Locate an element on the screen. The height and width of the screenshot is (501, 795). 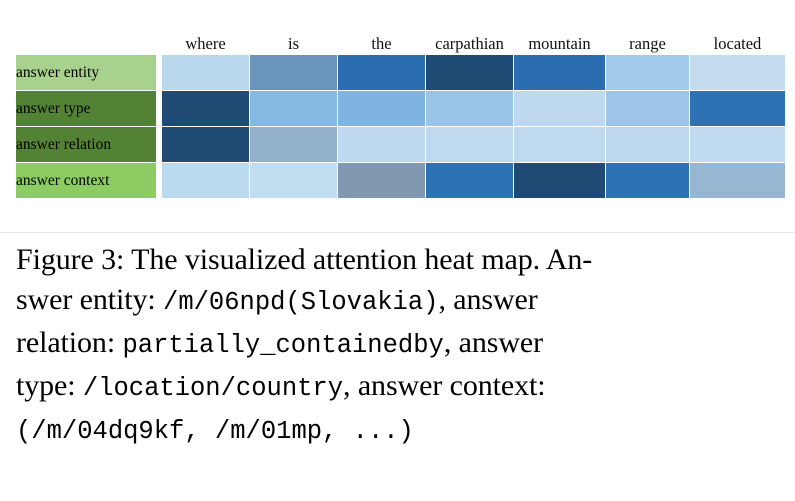
table-row: answer entity is located at coordinates (400, 72).